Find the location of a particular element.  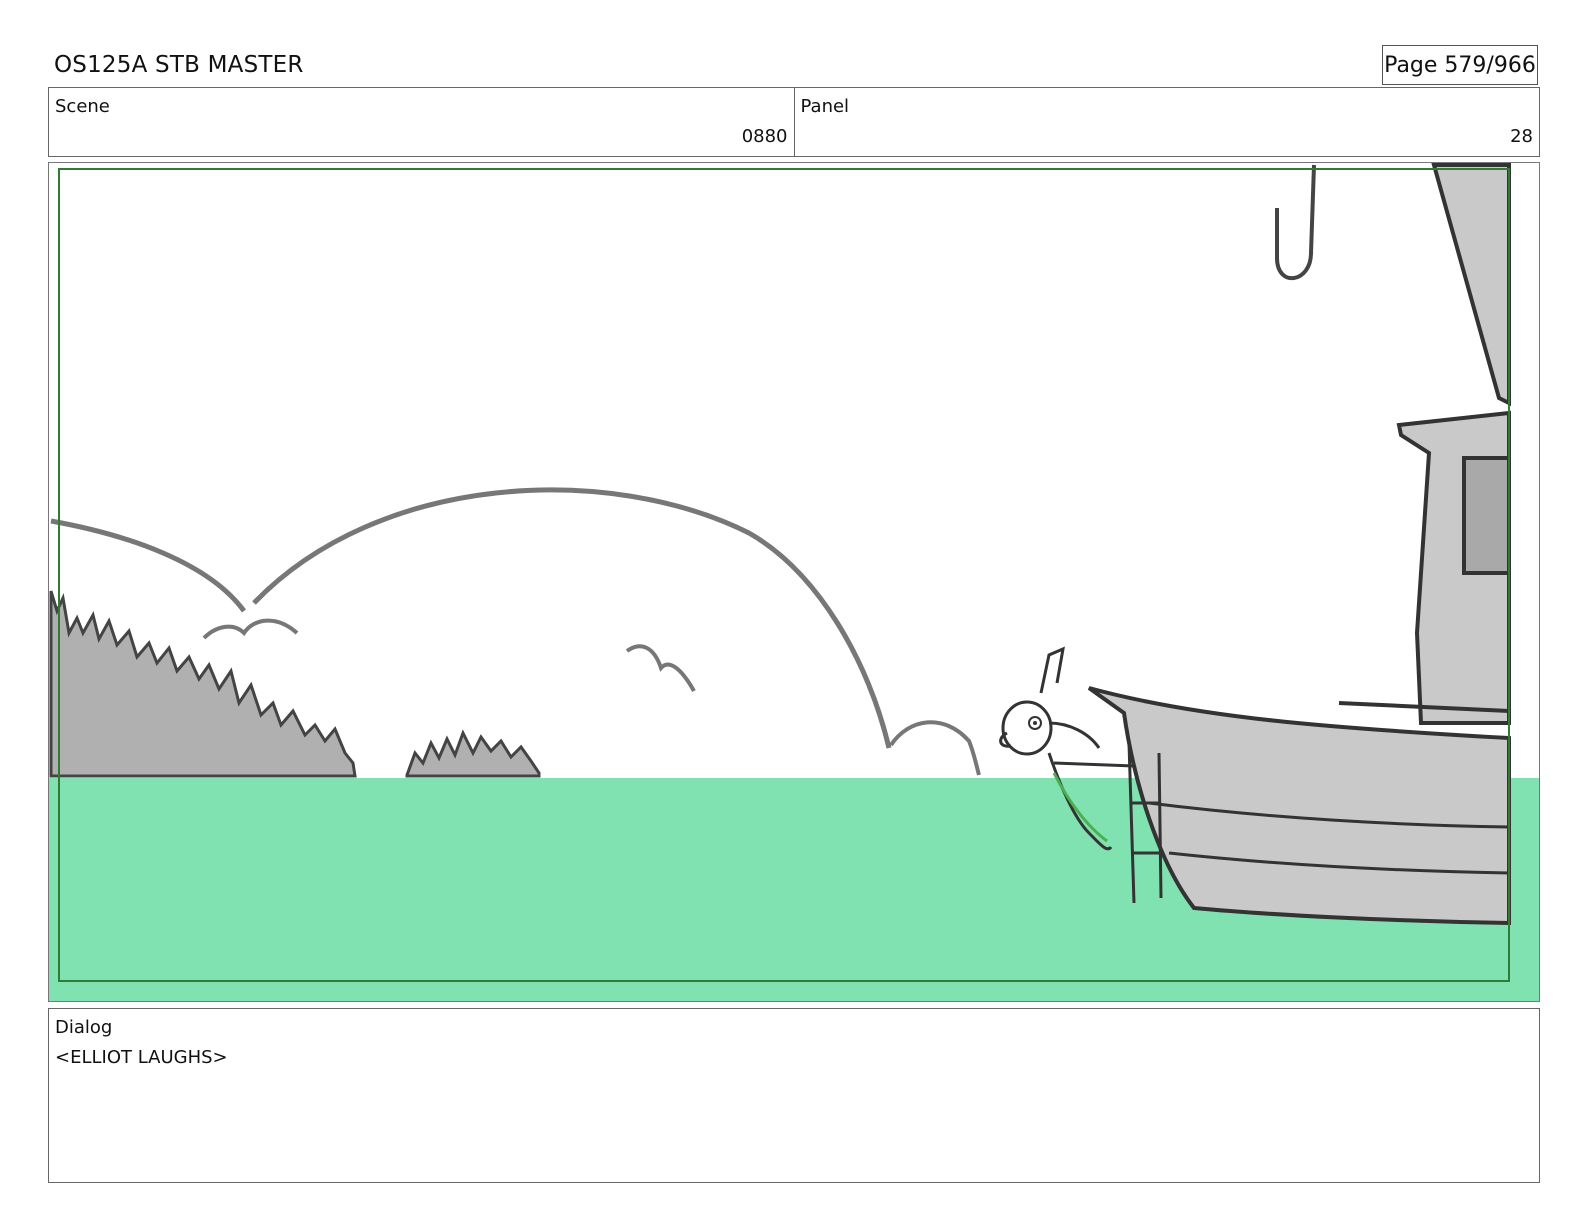

left-tree-island is located at coordinates (203, 684).